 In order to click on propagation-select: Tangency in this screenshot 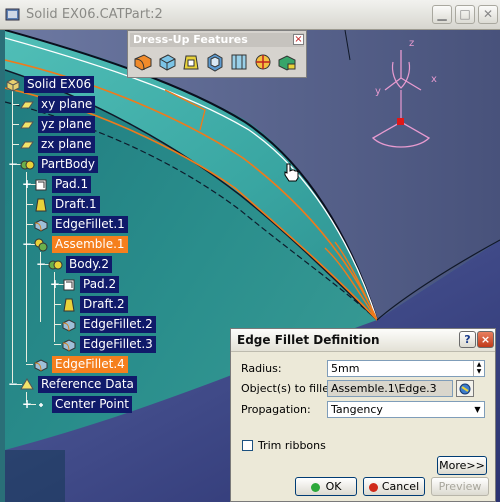, I will do `click(406, 409)`.